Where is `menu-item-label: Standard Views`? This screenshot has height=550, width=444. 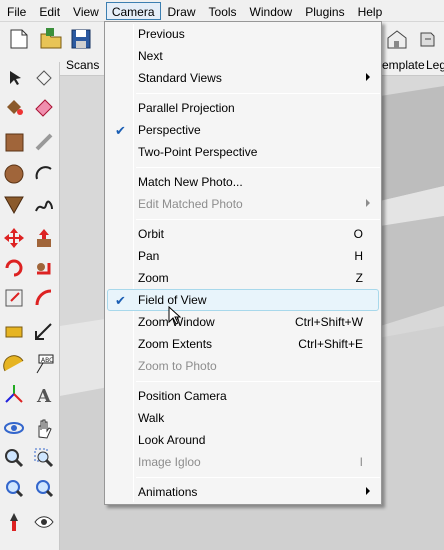 menu-item-label: Standard Views is located at coordinates (180, 78).